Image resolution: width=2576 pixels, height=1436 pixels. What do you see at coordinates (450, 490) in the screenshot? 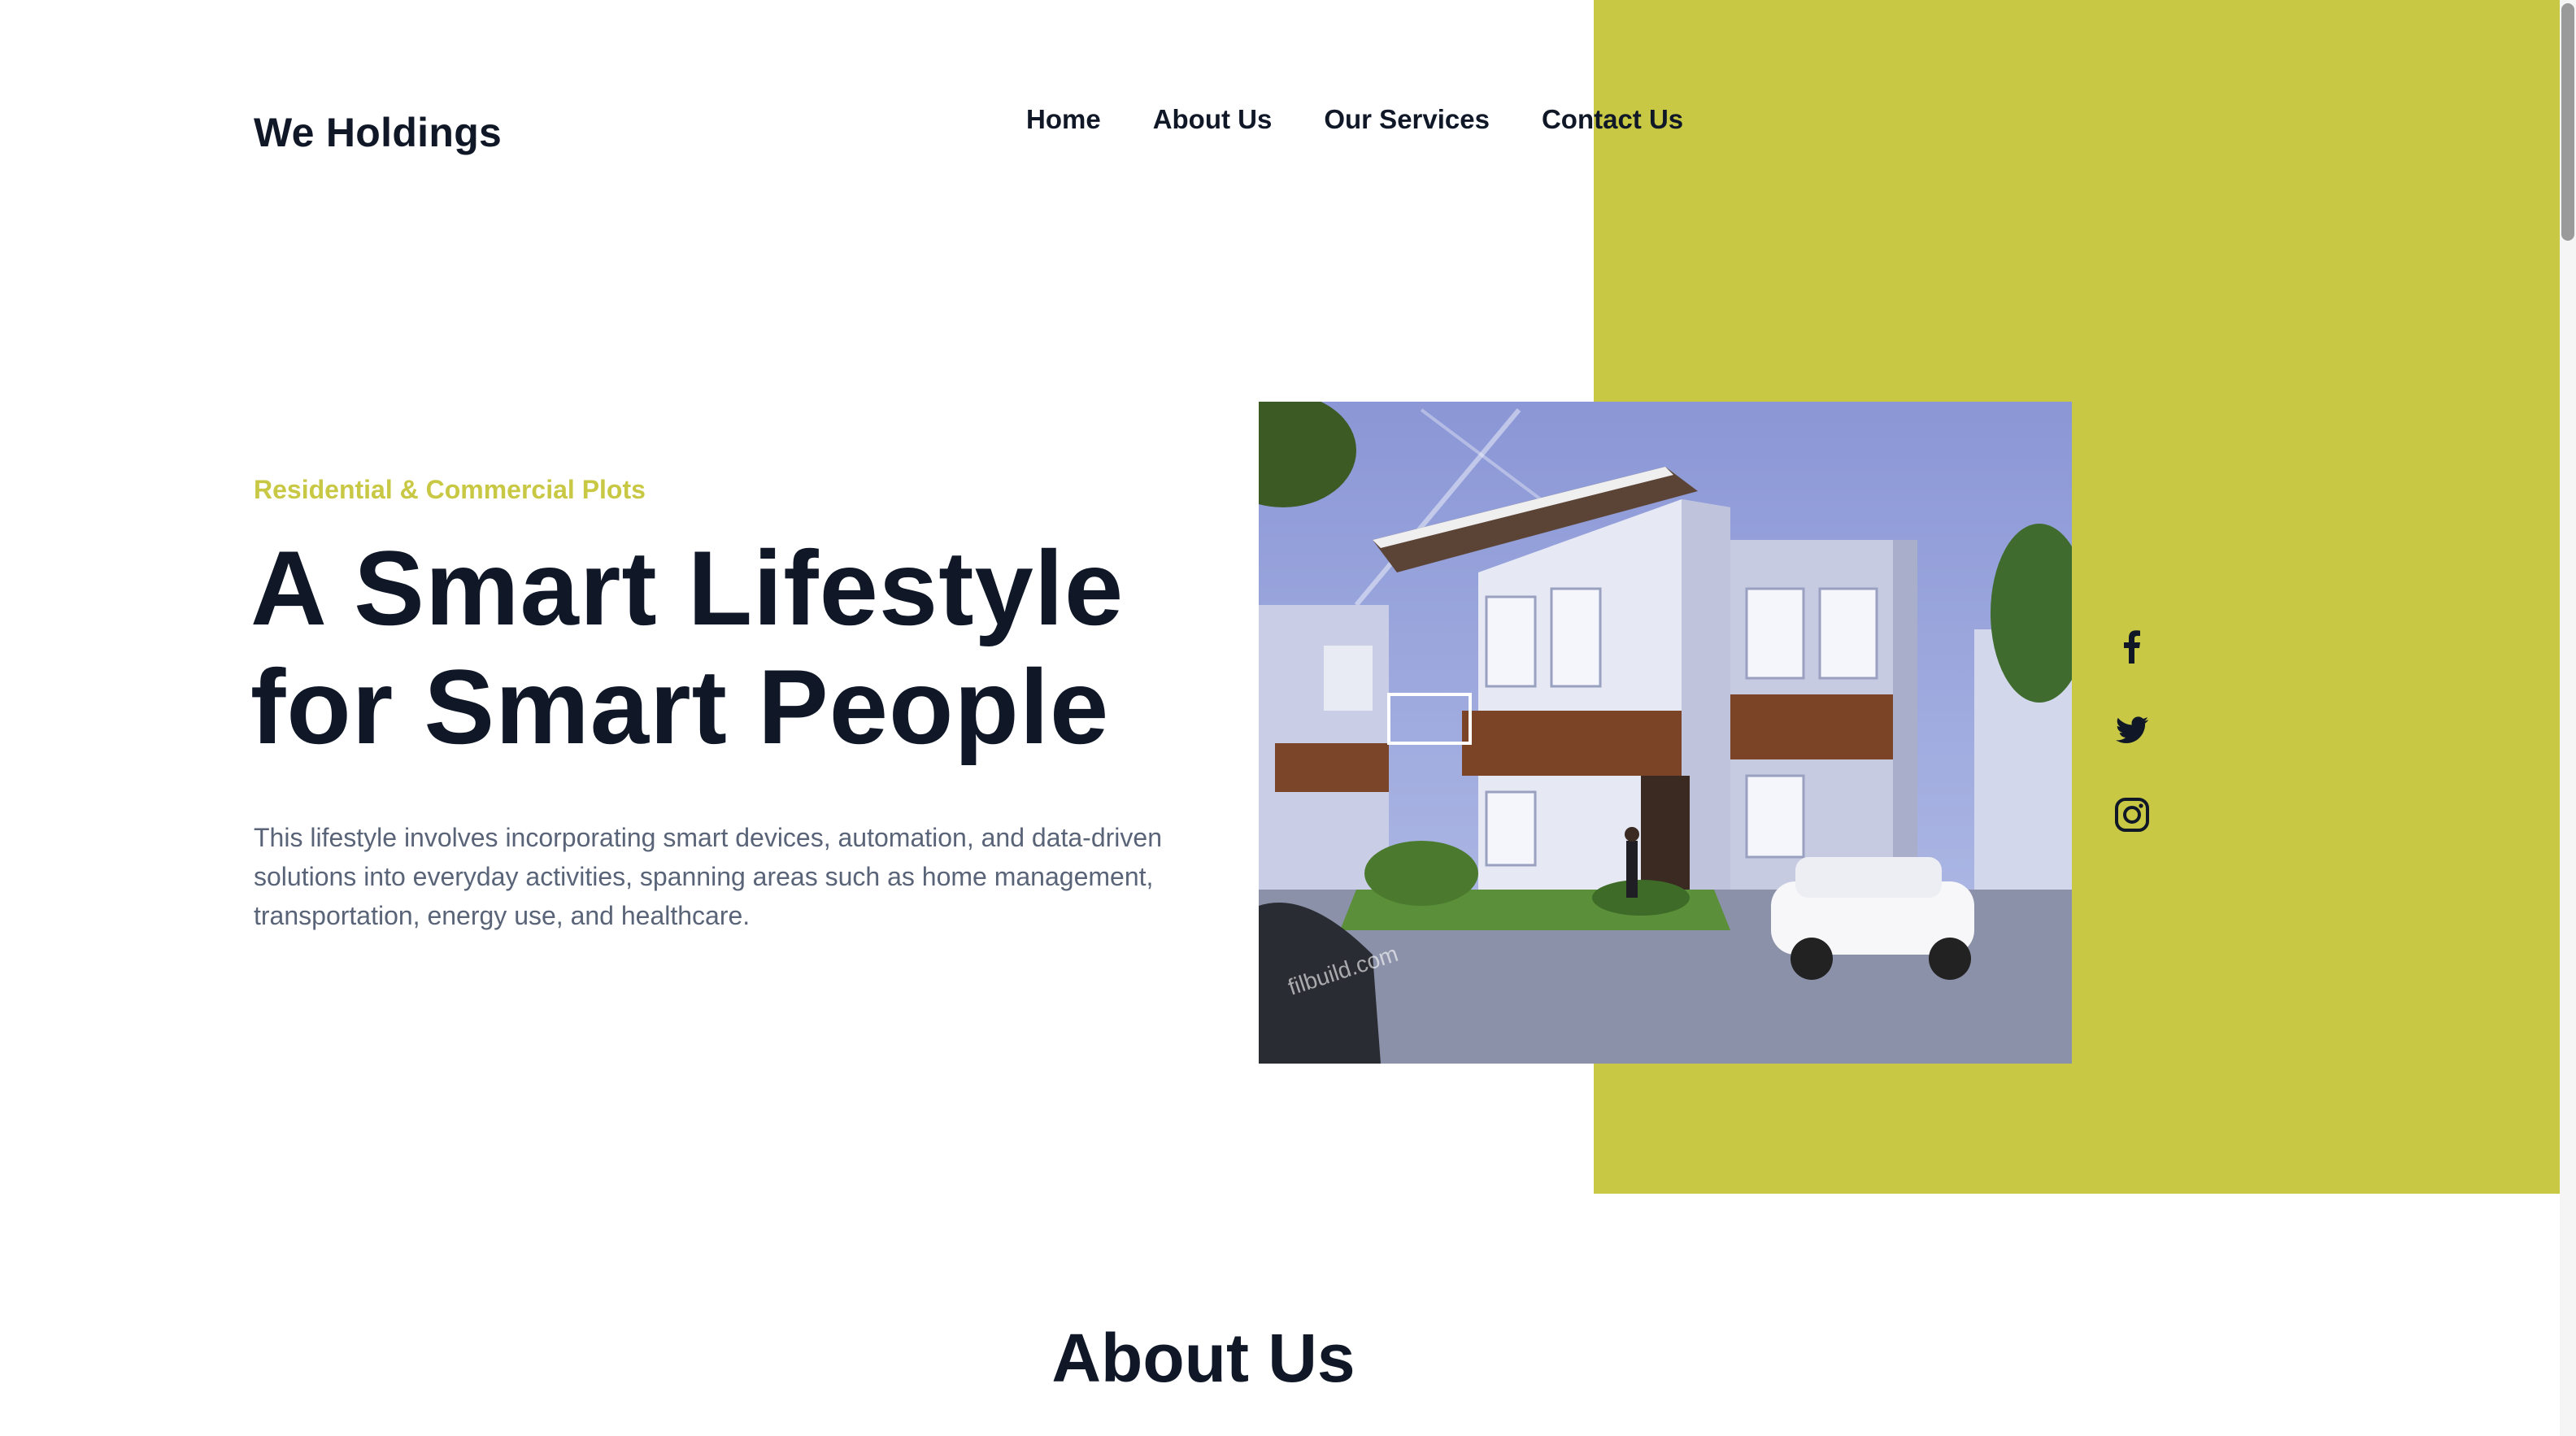
I see `hero-eyebrow: Residential & Commercial Plots` at bounding box center [450, 490].